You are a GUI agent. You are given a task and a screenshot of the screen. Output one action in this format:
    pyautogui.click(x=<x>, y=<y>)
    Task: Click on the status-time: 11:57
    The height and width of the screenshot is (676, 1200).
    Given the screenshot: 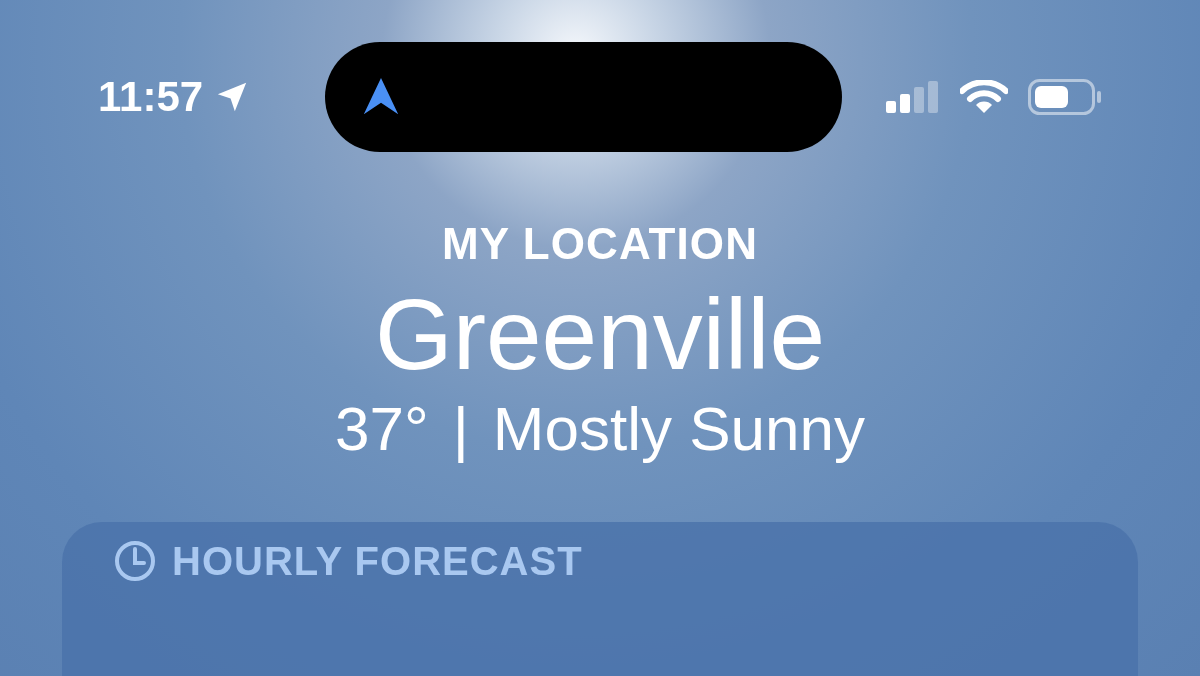 What is the action you would take?
    pyautogui.click(x=151, y=97)
    